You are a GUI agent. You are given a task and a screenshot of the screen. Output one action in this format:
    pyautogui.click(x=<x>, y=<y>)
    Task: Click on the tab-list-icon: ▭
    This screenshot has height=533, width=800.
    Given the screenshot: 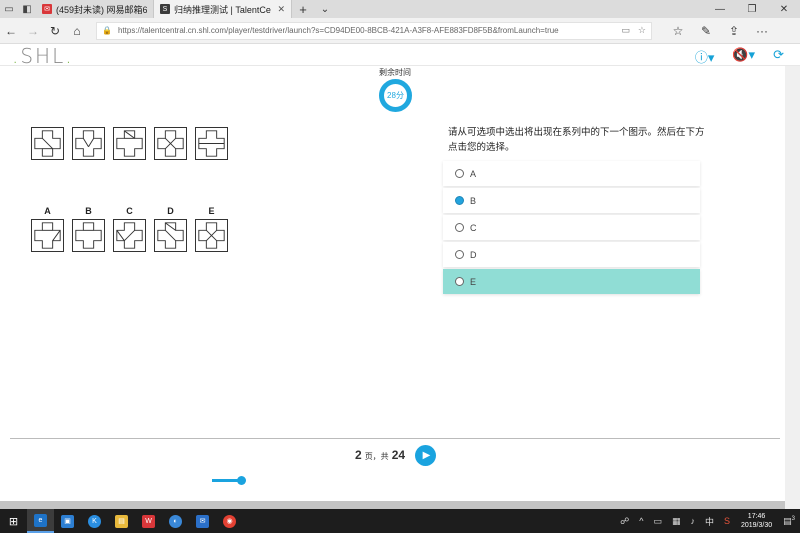 What is the action you would take?
    pyautogui.click(x=9, y=9)
    